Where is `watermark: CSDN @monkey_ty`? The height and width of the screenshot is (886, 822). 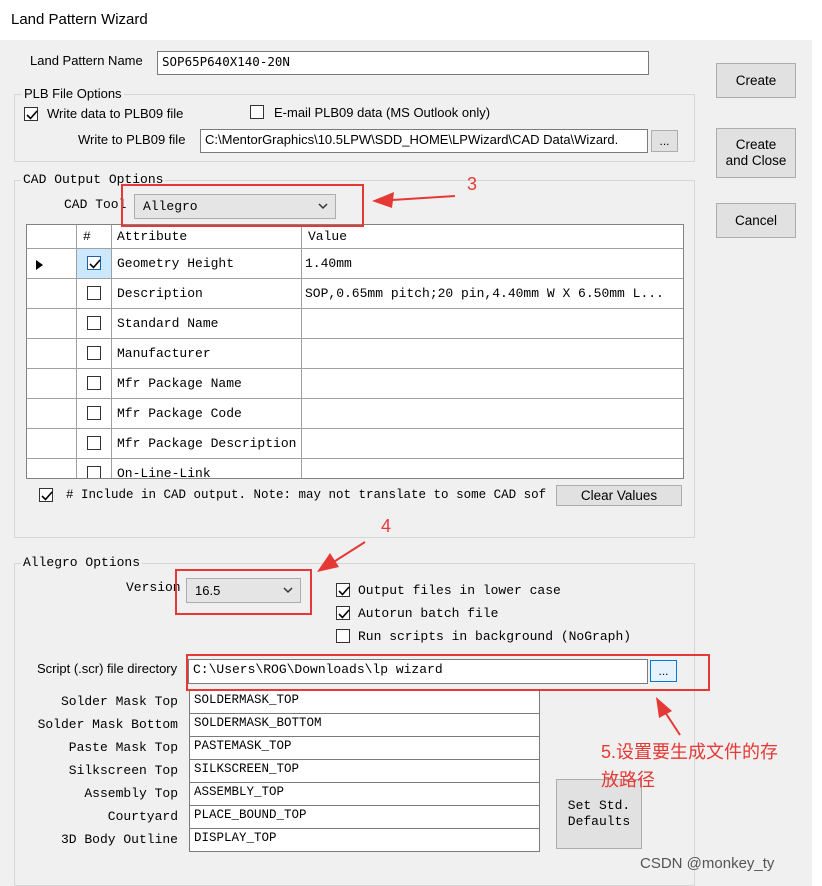 watermark: CSDN @monkey_ty is located at coordinates (707, 863).